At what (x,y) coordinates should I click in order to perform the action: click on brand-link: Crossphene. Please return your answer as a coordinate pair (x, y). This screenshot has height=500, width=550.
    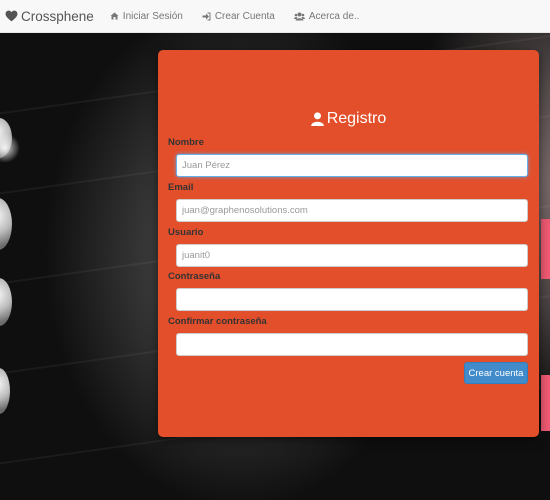
    Looking at the image, I should click on (47, 16).